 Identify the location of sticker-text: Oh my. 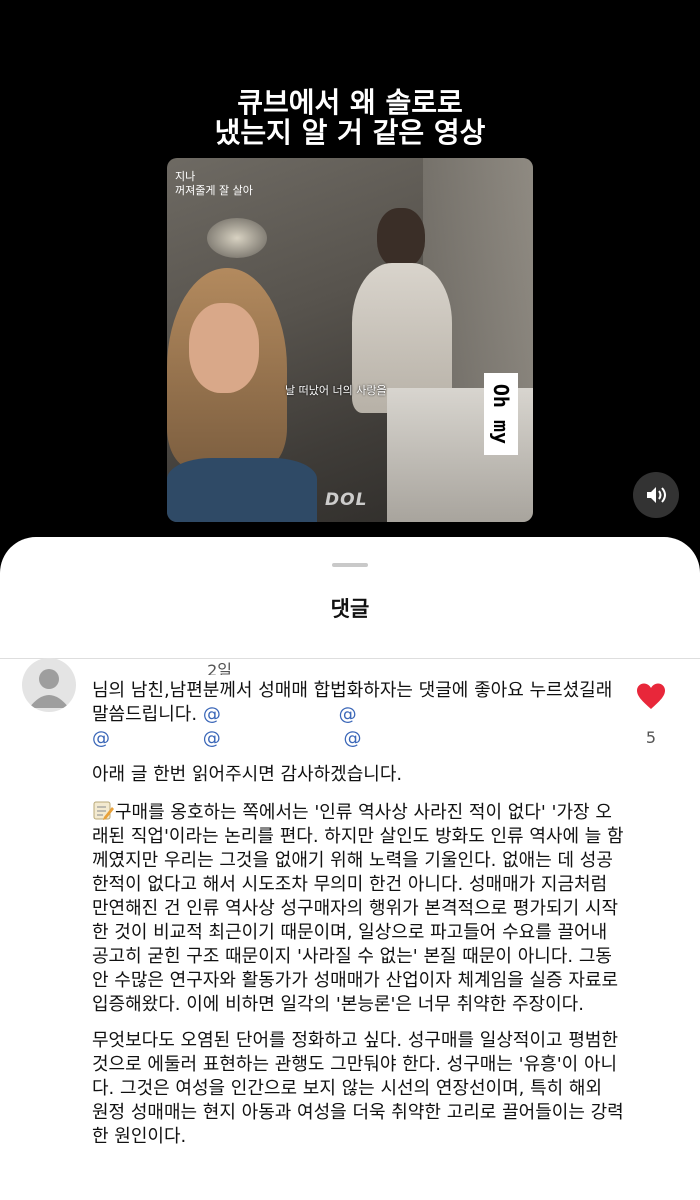
(501, 414).